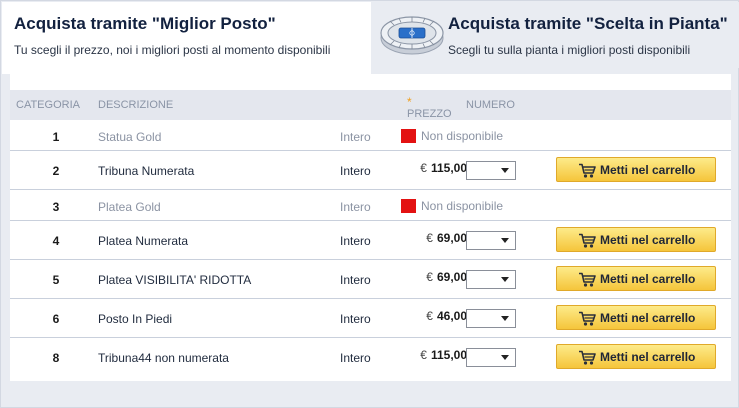  What do you see at coordinates (136, 105) in the screenshot?
I see `header-descrizione: DESCRIZIONE` at bounding box center [136, 105].